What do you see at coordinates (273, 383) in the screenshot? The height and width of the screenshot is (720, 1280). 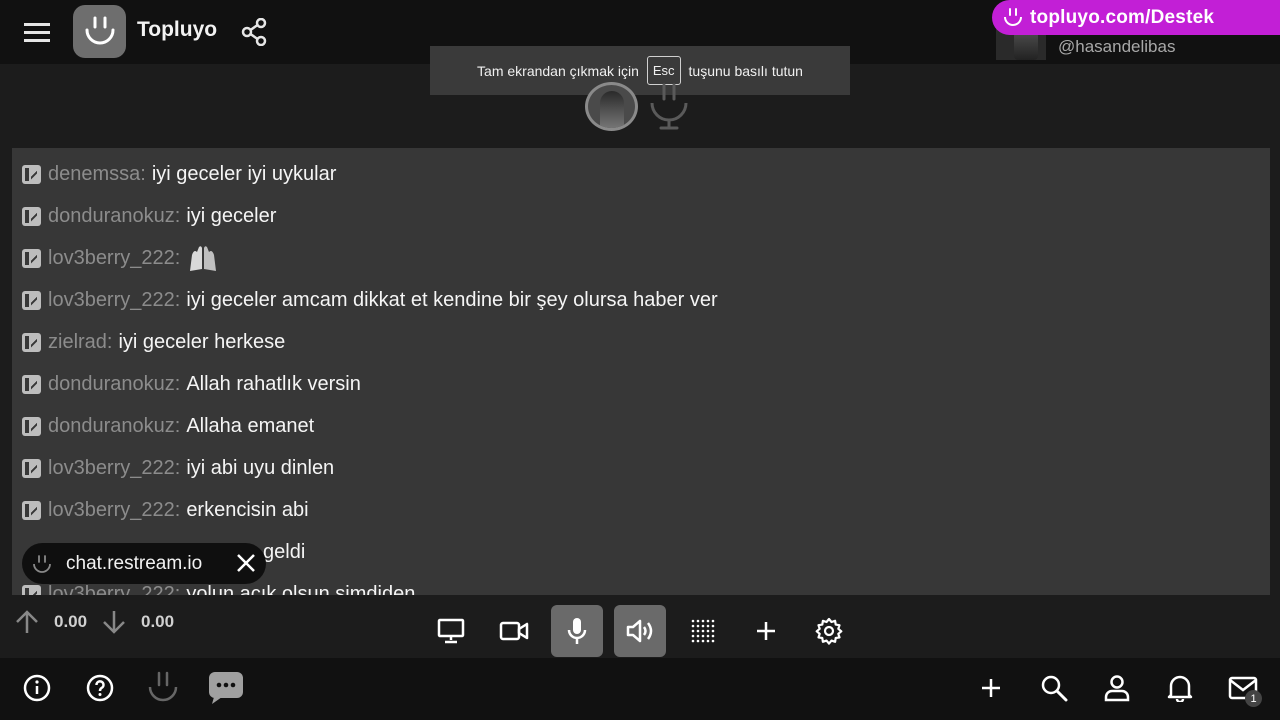 I see `chat-text: Allah rahatlık versin` at bounding box center [273, 383].